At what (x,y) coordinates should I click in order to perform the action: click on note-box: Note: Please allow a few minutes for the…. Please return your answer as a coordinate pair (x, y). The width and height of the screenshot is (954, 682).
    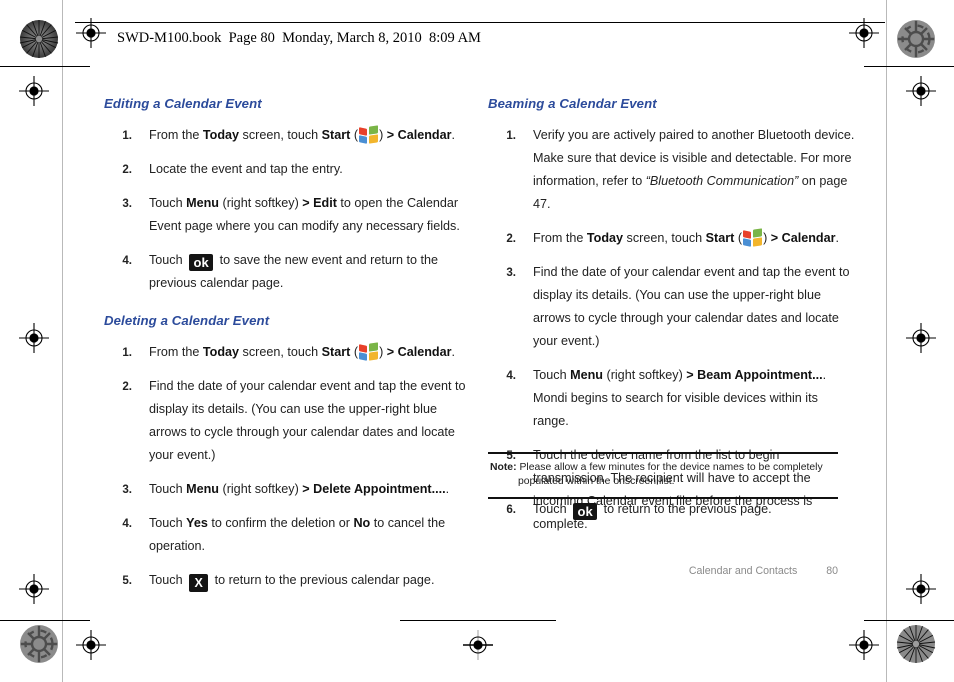
    Looking at the image, I should click on (663, 475).